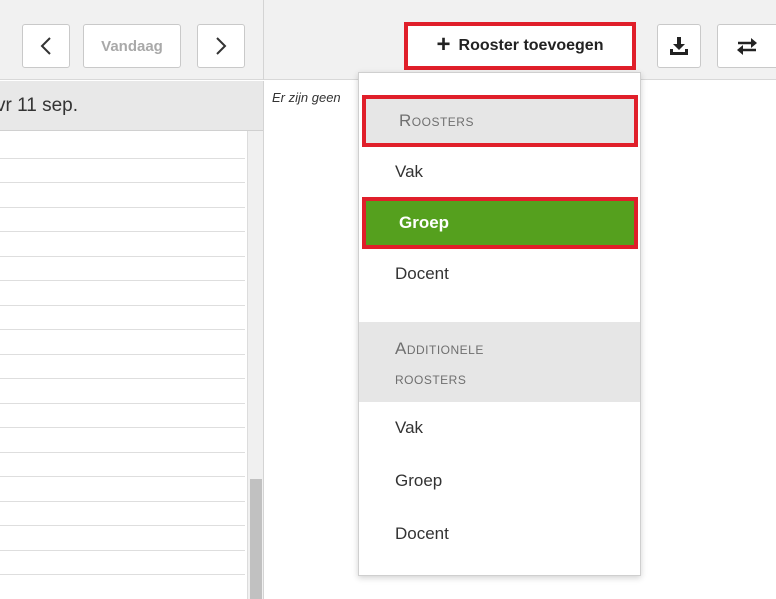 The width and height of the screenshot is (776, 599). I want to click on swap-arrows-icon, so click(747, 46).